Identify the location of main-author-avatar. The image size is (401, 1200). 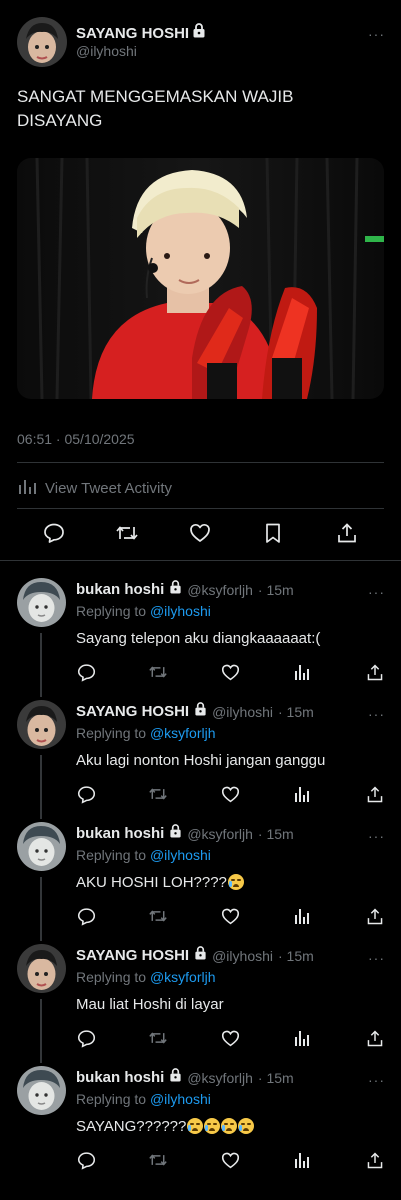
(42, 42).